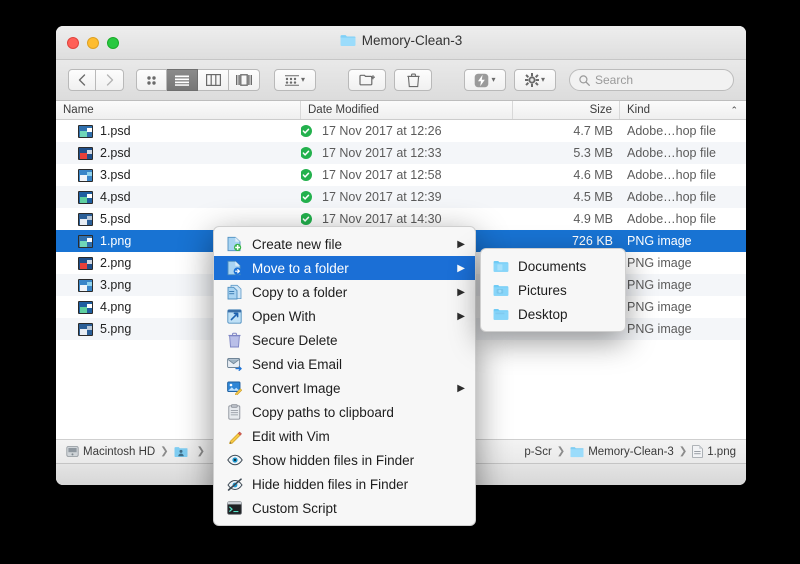  I want to click on context-menu-item-custom-script: Custom Script, so click(344, 508).